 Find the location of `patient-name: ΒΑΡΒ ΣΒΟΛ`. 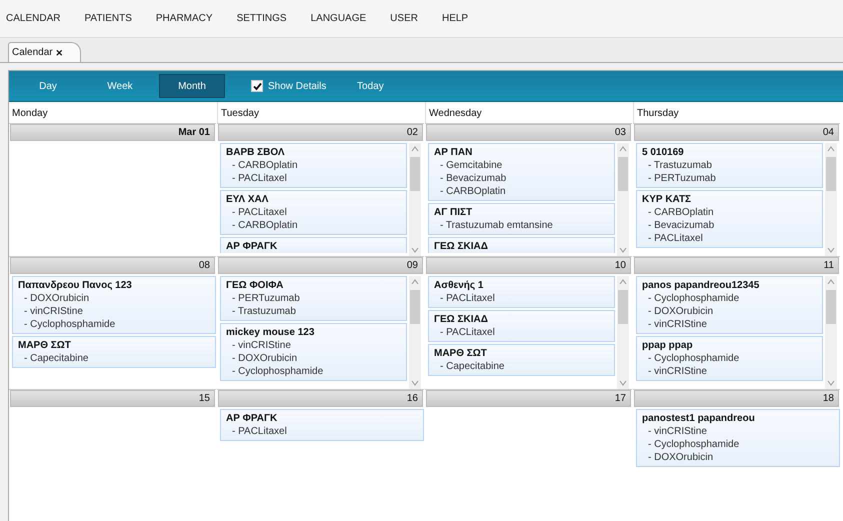

patient-name: ΒΑΡΒ ΣΒΟΛ is located at coordinates (256, 152).